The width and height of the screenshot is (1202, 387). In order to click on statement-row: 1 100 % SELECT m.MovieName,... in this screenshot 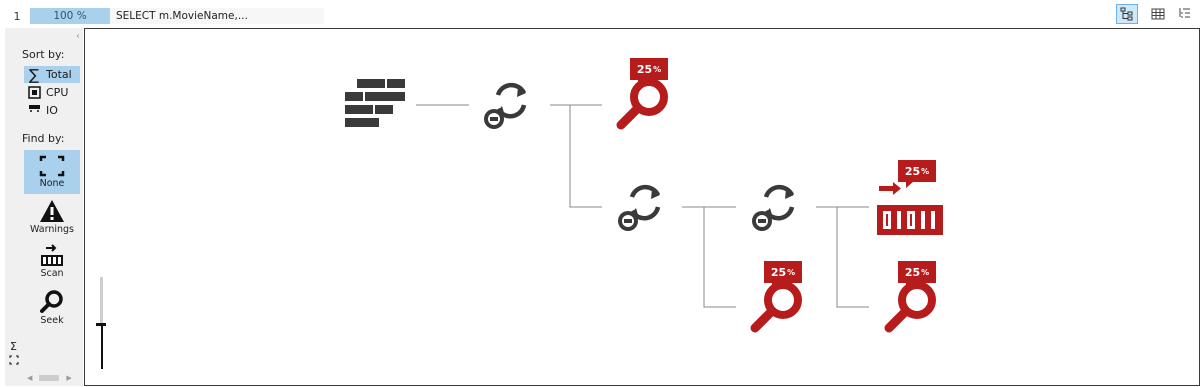, I will do `click(164, 16)`.